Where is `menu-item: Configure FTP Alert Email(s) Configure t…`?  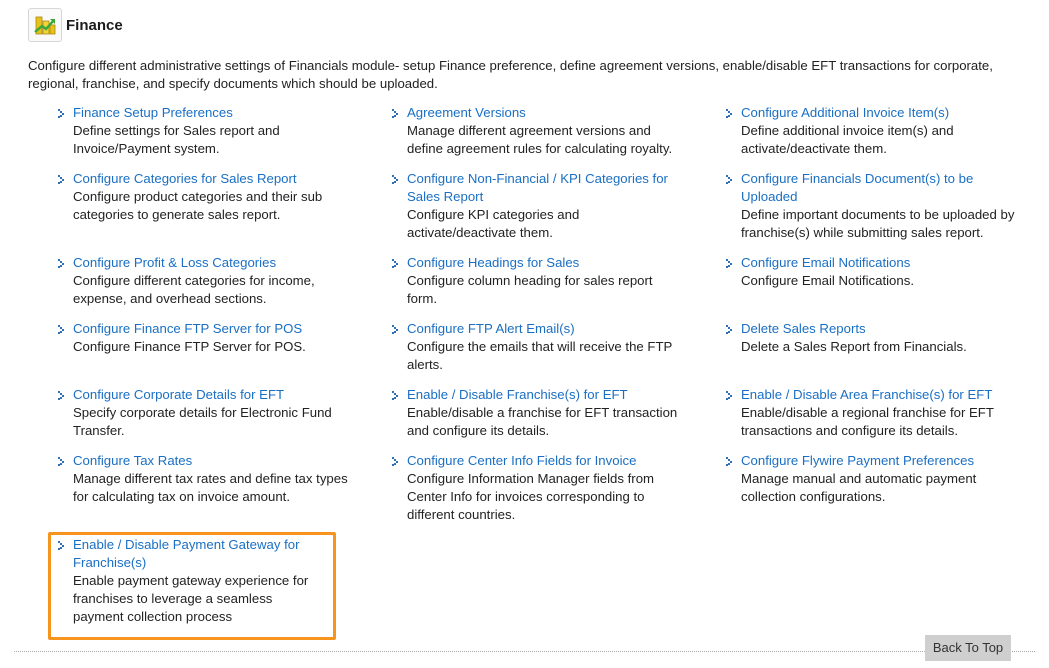
menu-item: Configure FTP Alert Email(s) Configure t… is located at coordinates (537, 347).